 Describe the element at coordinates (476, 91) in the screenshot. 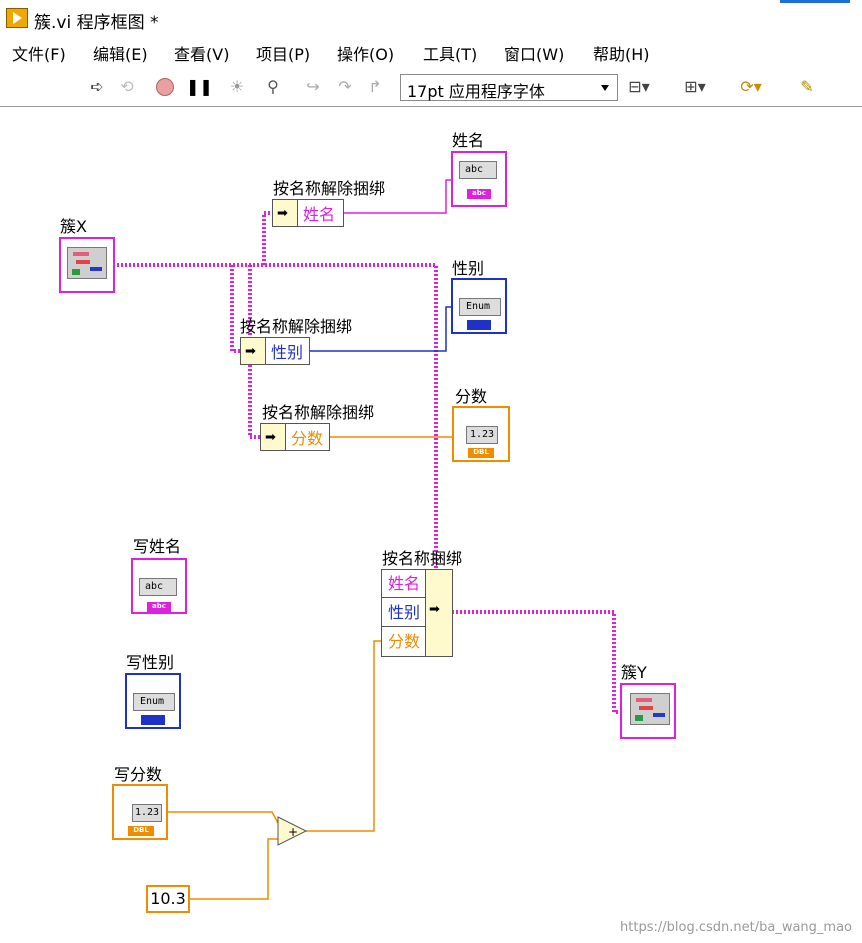

I see `font-select-value: 17pt 应用程序字体` at that location.